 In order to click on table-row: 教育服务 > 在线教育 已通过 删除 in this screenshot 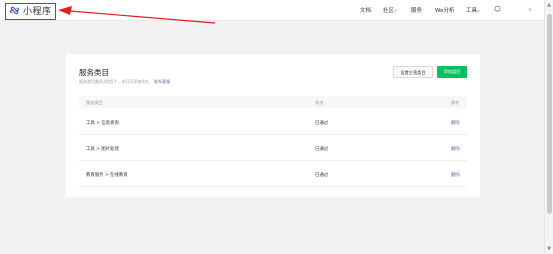, I will do `click(273, 174)`.